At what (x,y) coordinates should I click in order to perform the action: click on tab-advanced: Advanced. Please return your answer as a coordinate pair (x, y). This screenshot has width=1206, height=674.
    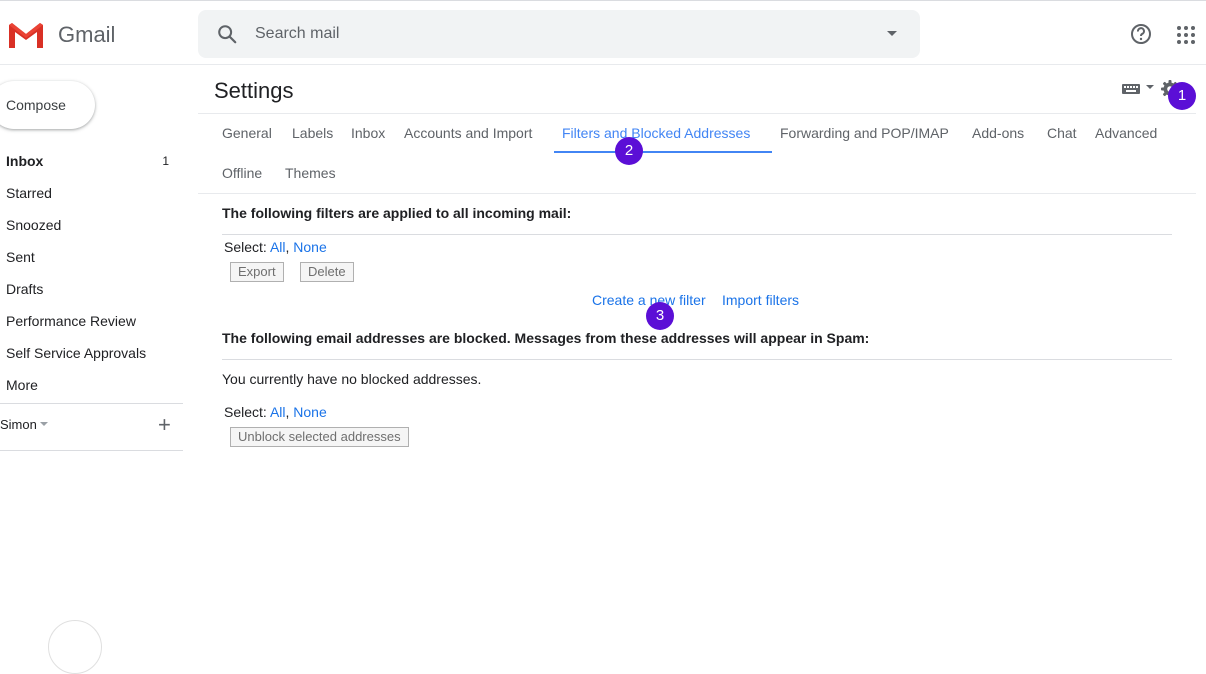
    Looking at the image, I should click on (1126, 133).